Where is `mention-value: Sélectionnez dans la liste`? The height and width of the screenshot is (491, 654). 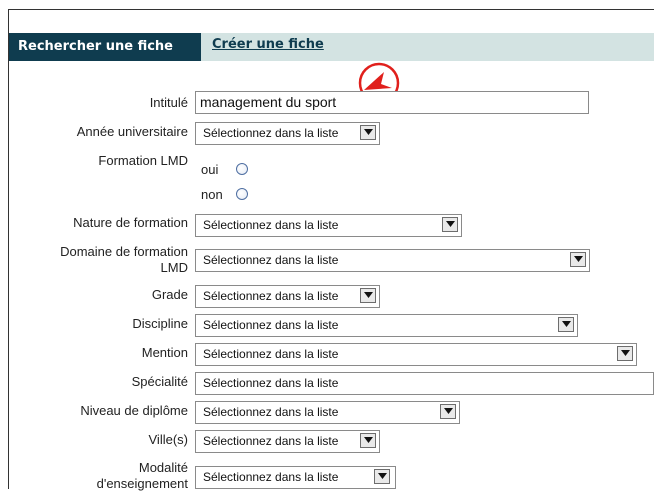 mention-value: Sélectionnez dans la liste is located at coordinates (271, 354).